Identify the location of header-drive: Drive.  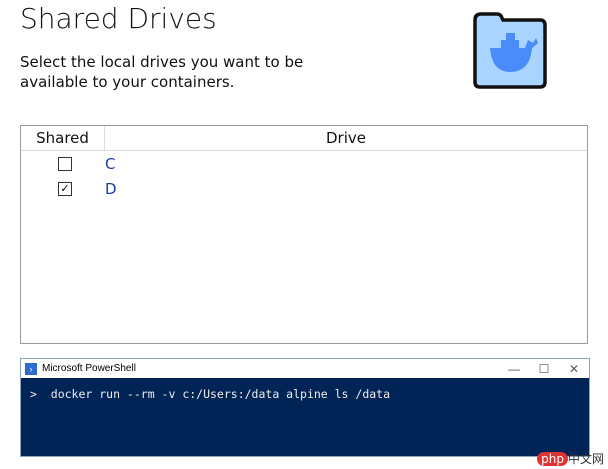
(346, 138).